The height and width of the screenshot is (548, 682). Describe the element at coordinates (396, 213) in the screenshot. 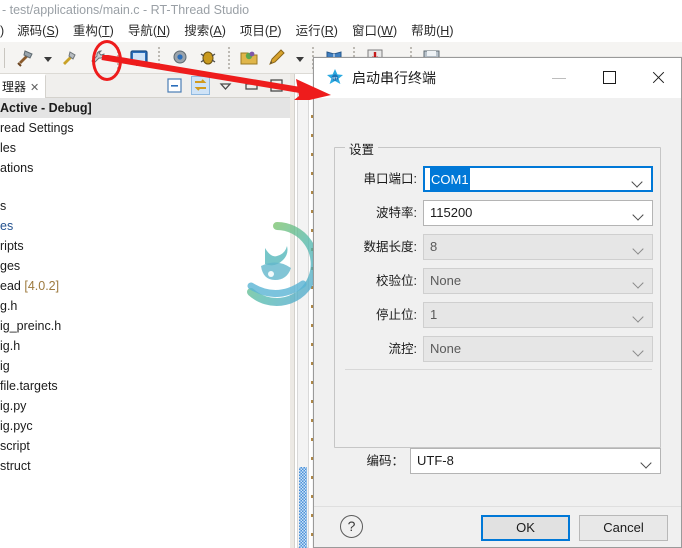

I see `baud-rate-combobox-label: 波特率:` at that location.